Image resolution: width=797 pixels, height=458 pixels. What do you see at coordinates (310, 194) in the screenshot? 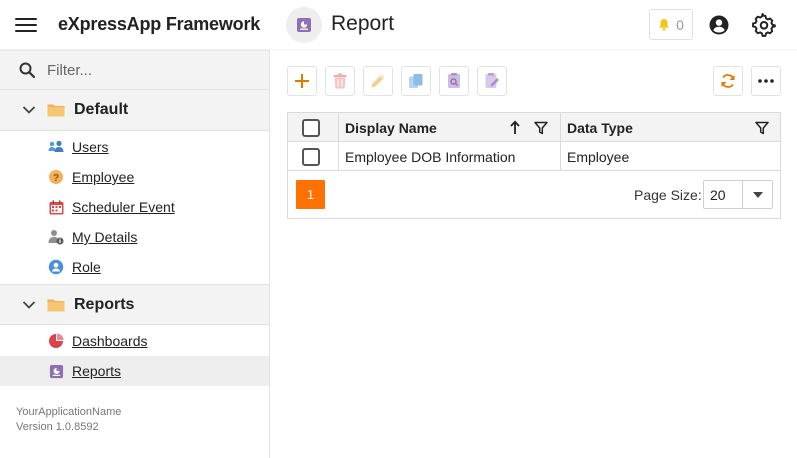
I see `page-button-current: 1` at bounding box center [310, 194].